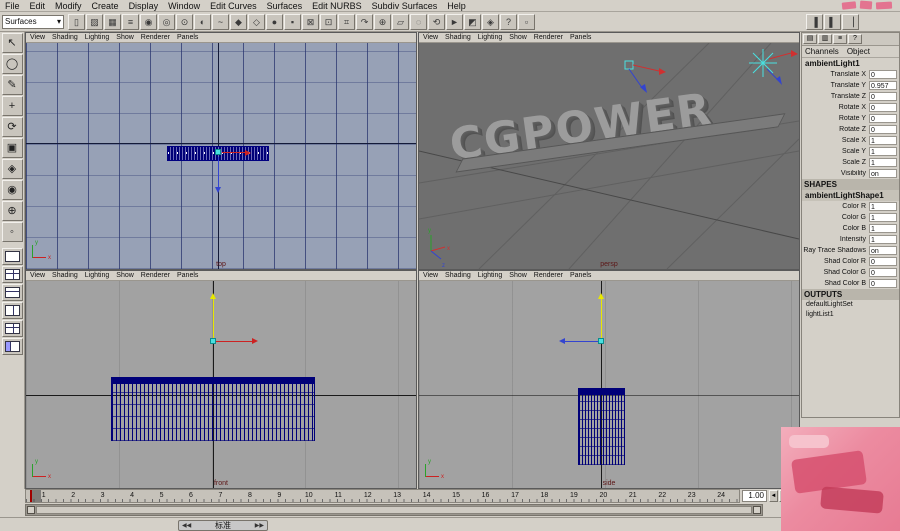 Image resolution: width=900 pixels, height=531 pixels. Describe the element at coordinates (835, 96) in the screenshot. I see `channel-label: Translate Z` at that location.